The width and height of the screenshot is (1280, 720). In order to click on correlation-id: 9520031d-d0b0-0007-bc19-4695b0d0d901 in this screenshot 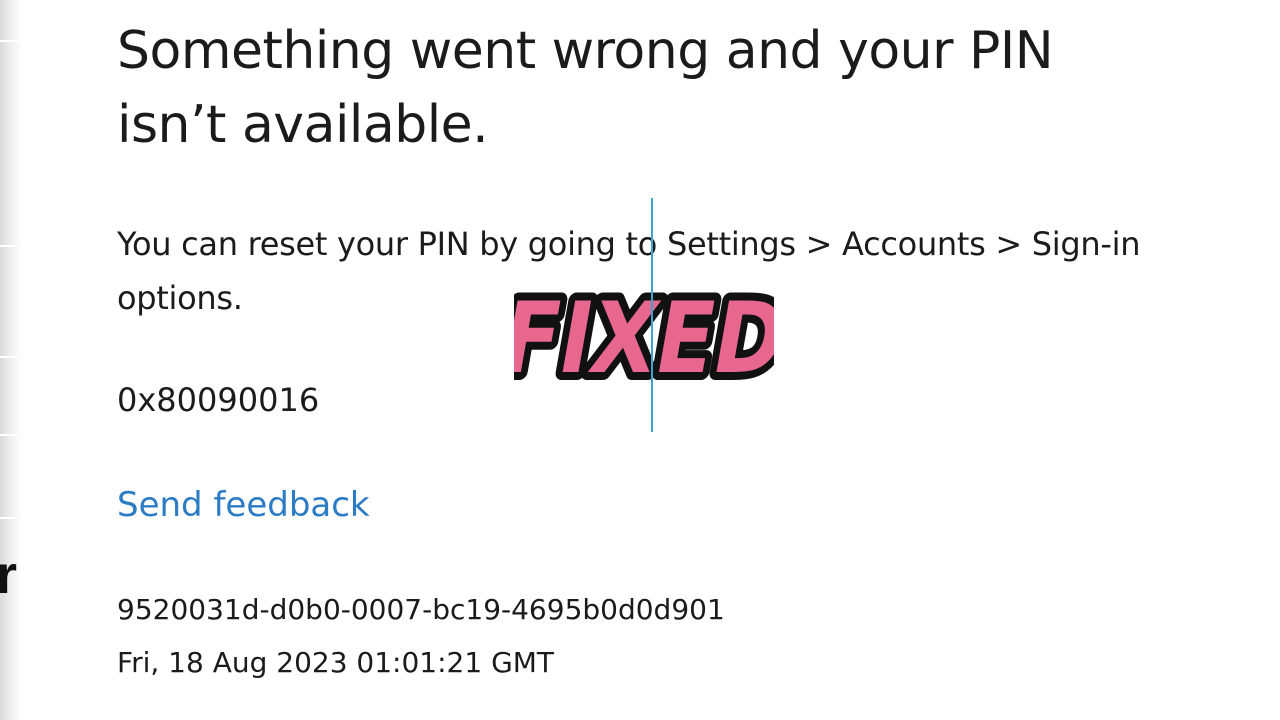, I will do `click(421, 609)`.